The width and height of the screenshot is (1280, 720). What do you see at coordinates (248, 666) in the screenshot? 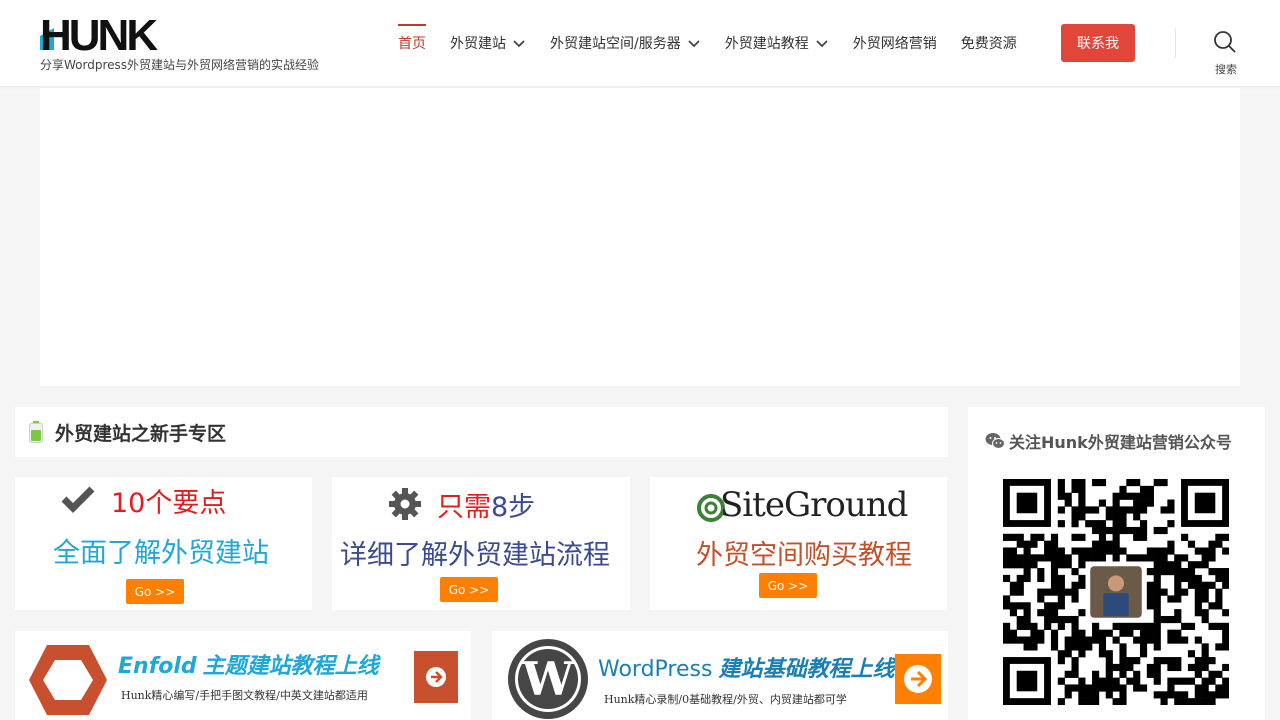
I see `banner-title: Enfold 主题建站教程上线` at bounding box center [248, 666].